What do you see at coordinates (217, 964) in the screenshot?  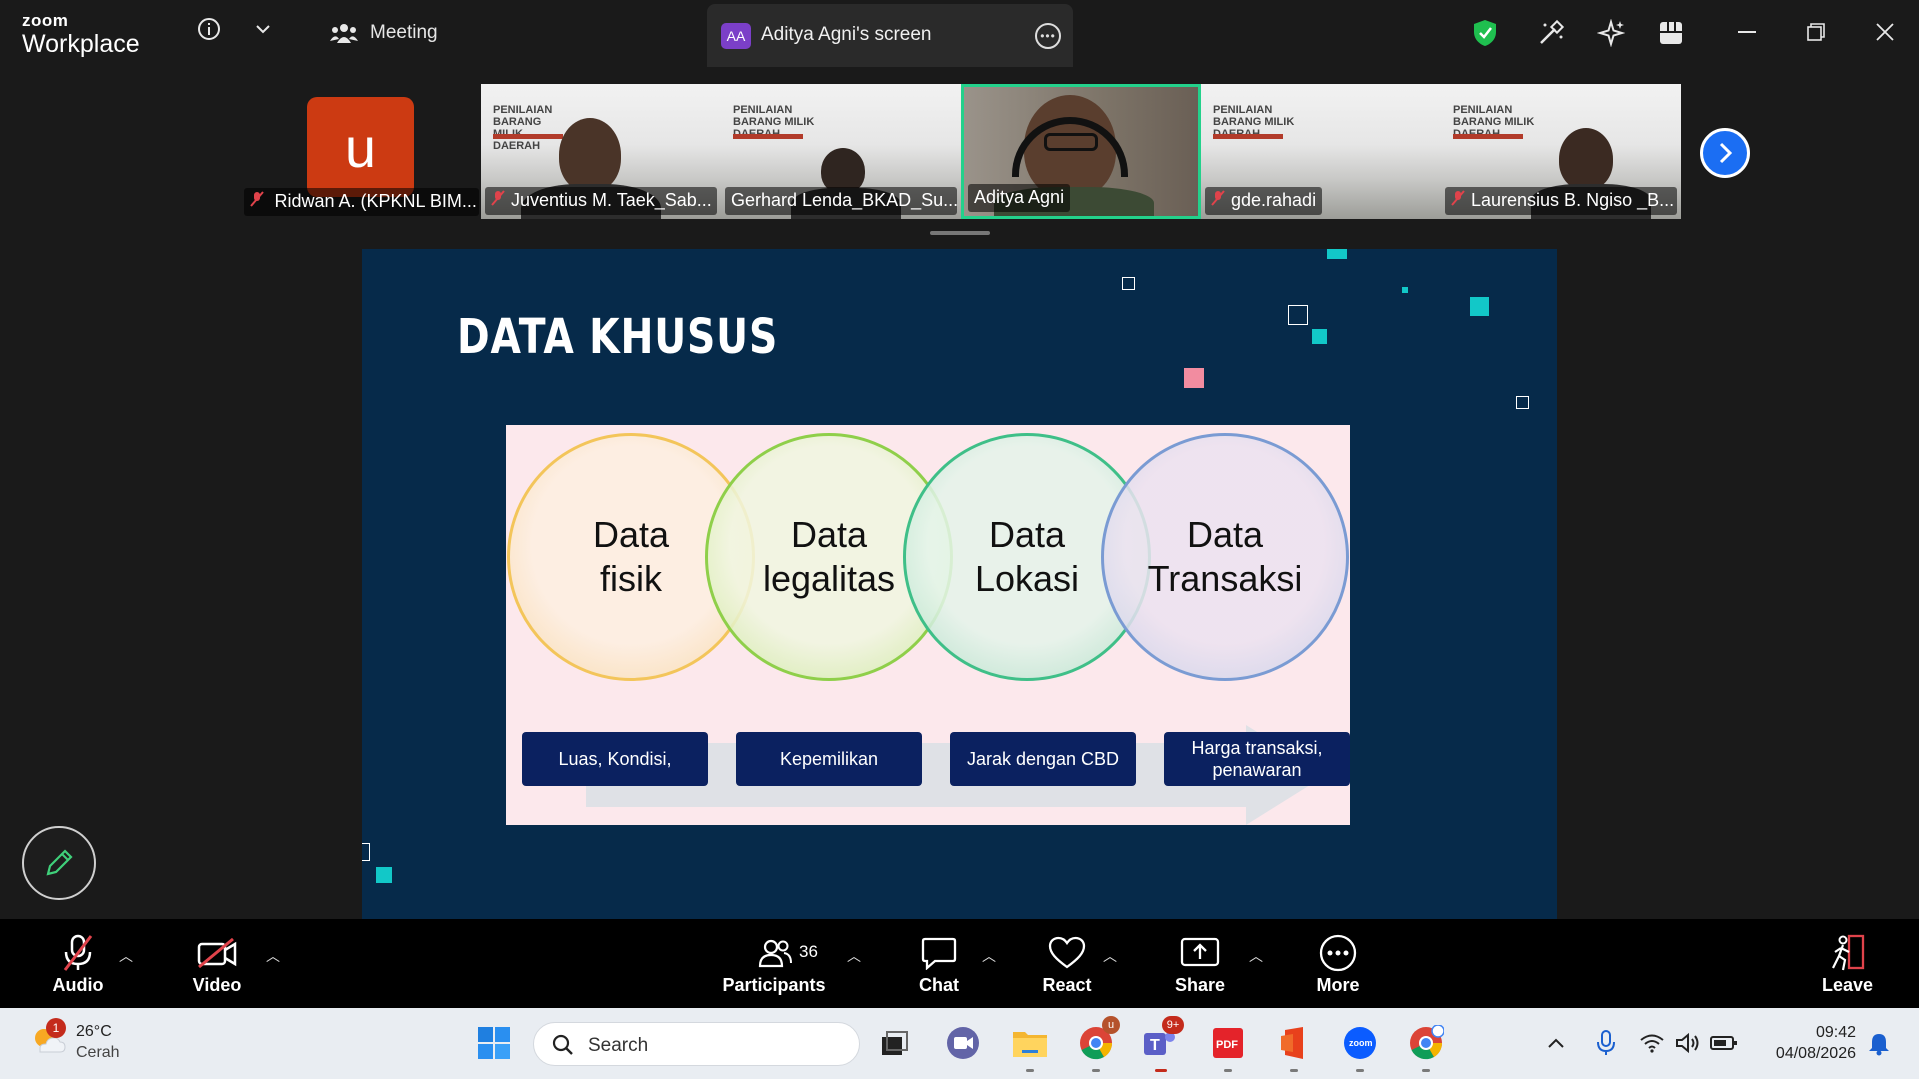 I see `video-button: Video` at bounding box center [217, 964].